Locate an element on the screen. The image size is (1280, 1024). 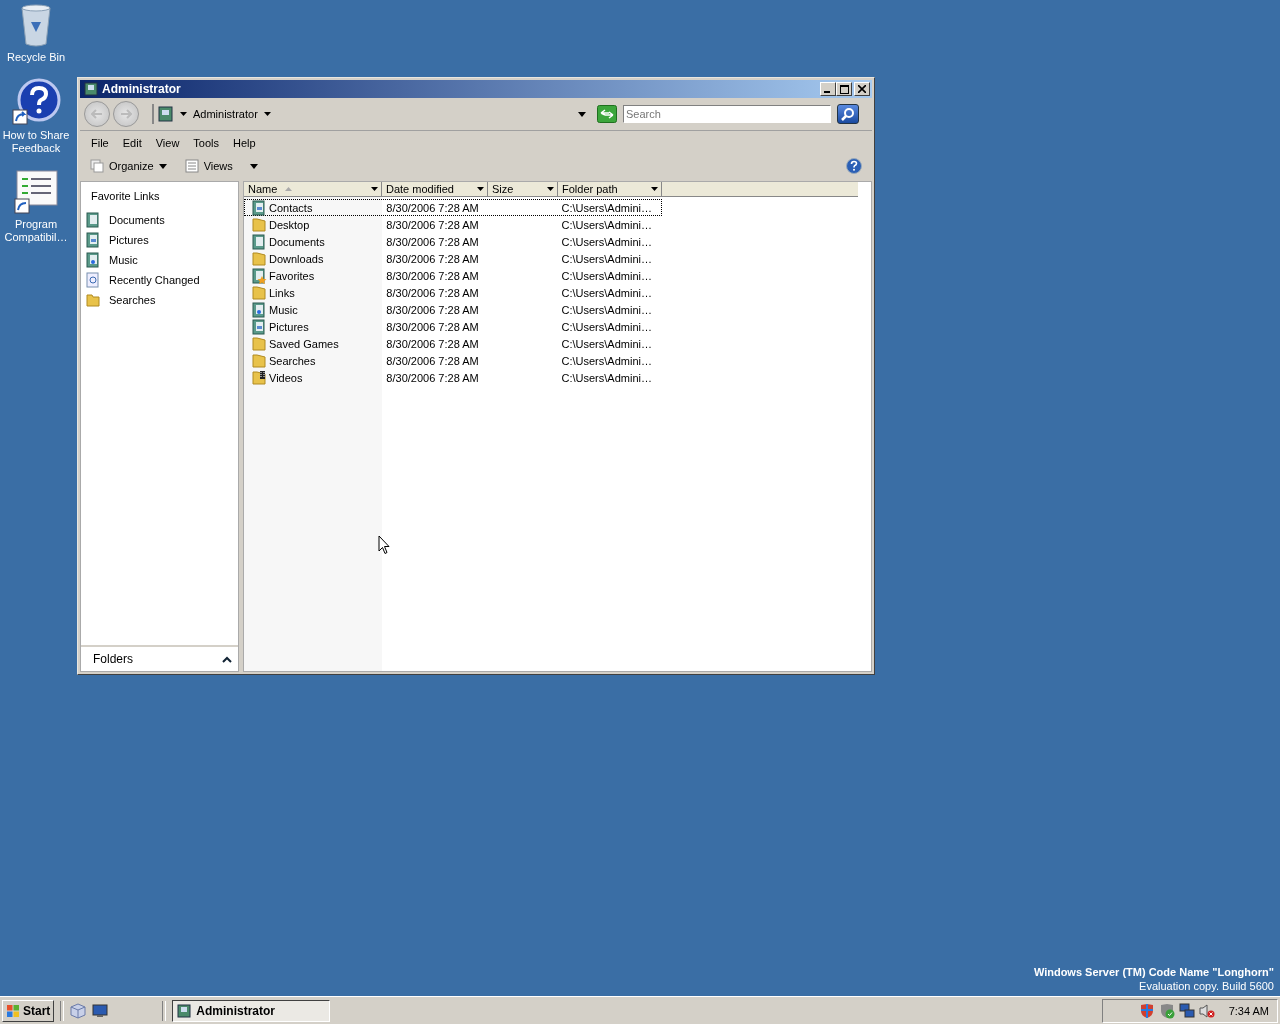
desktop-icon-label: Recycle Bin is located at coordinates (36, 57).